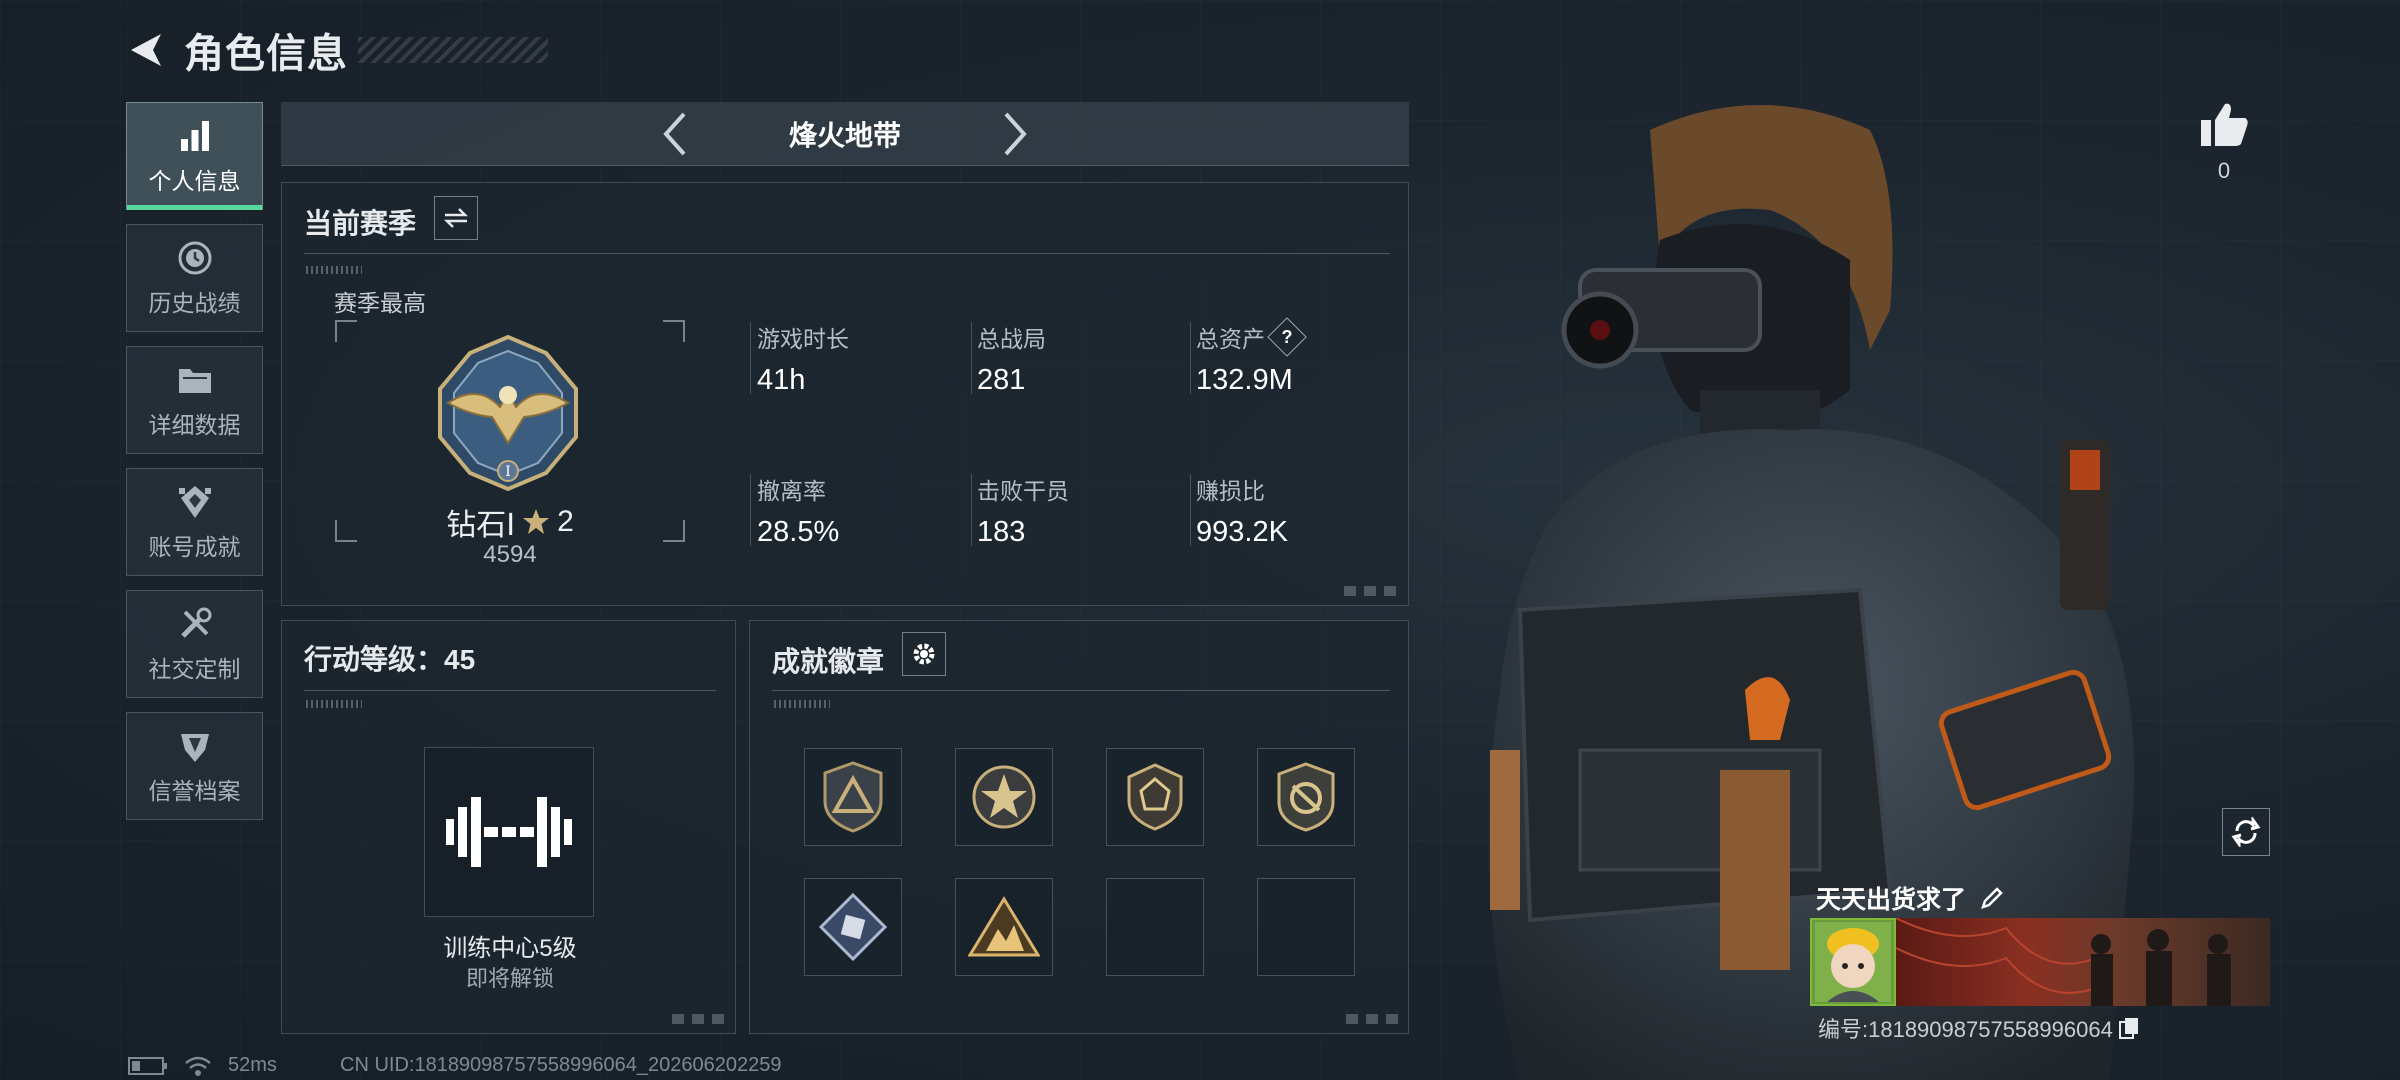 This screenshot has height=1080, width=2400. What do you see at coordinates (781, 380) in the screenshot?
I see `stat-value: 41h` at bounding box center [781, 380].